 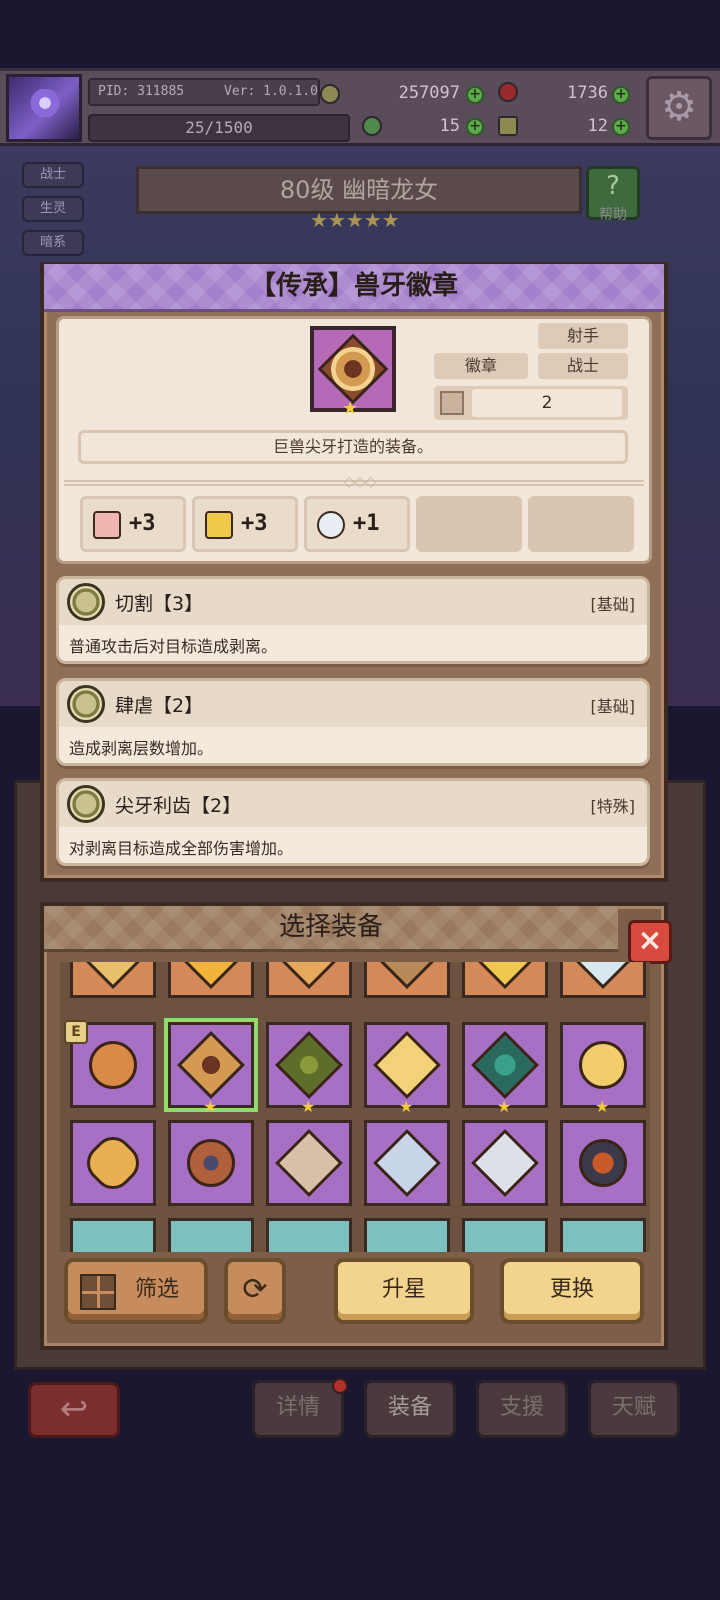 I want to click on grid-filter-icon, so click(x=98, y=1292).